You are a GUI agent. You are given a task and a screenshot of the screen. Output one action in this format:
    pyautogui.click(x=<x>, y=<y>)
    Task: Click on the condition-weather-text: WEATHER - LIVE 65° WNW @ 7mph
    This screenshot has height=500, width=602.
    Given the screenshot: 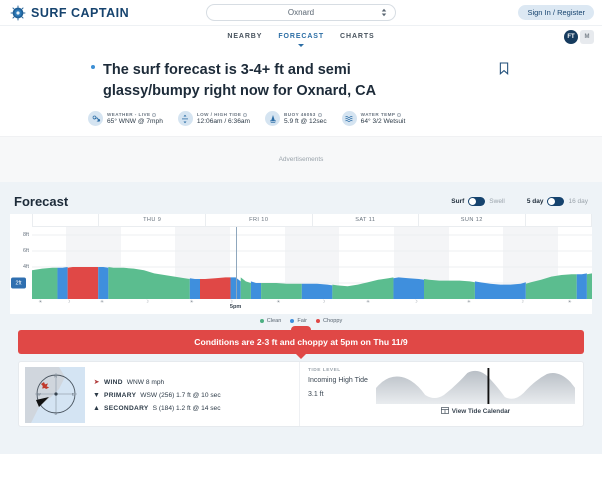 What is the action you would take?
    pyautogui.click(x=135, y=118)
    